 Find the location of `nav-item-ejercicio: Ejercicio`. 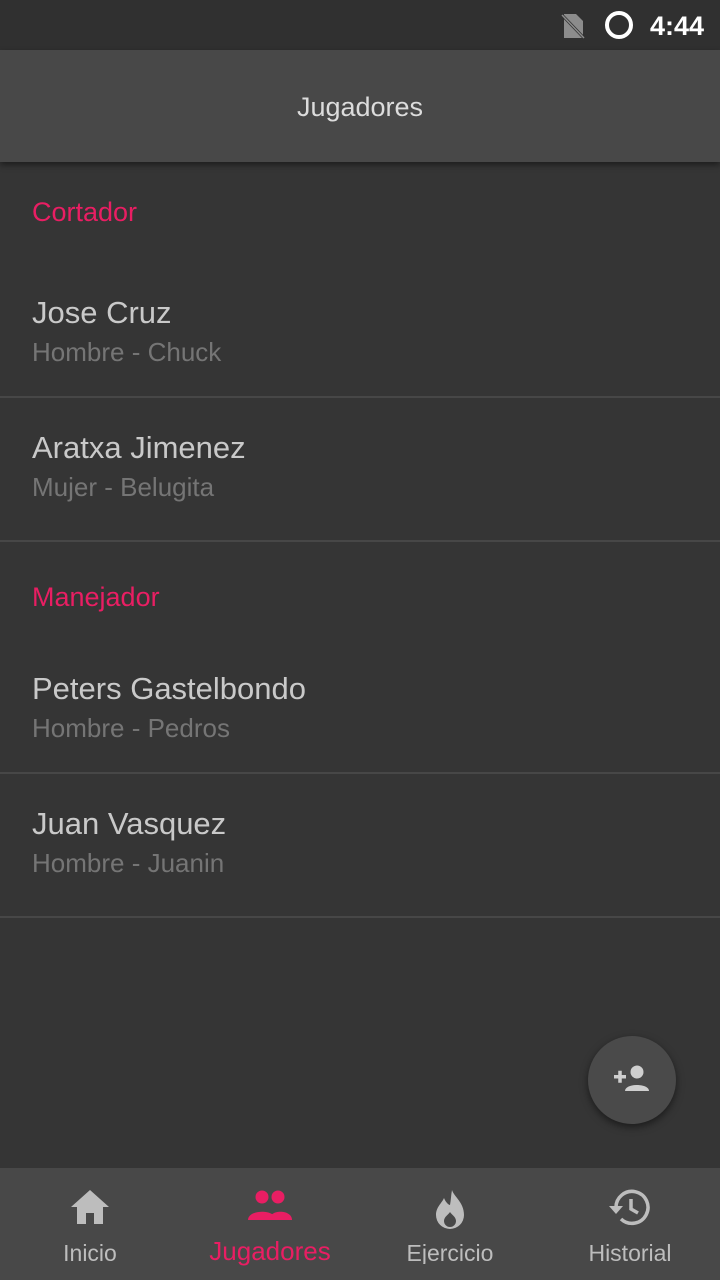

nav-item-ejercicio: Ejercicio is located at coordinates (450, 1224).